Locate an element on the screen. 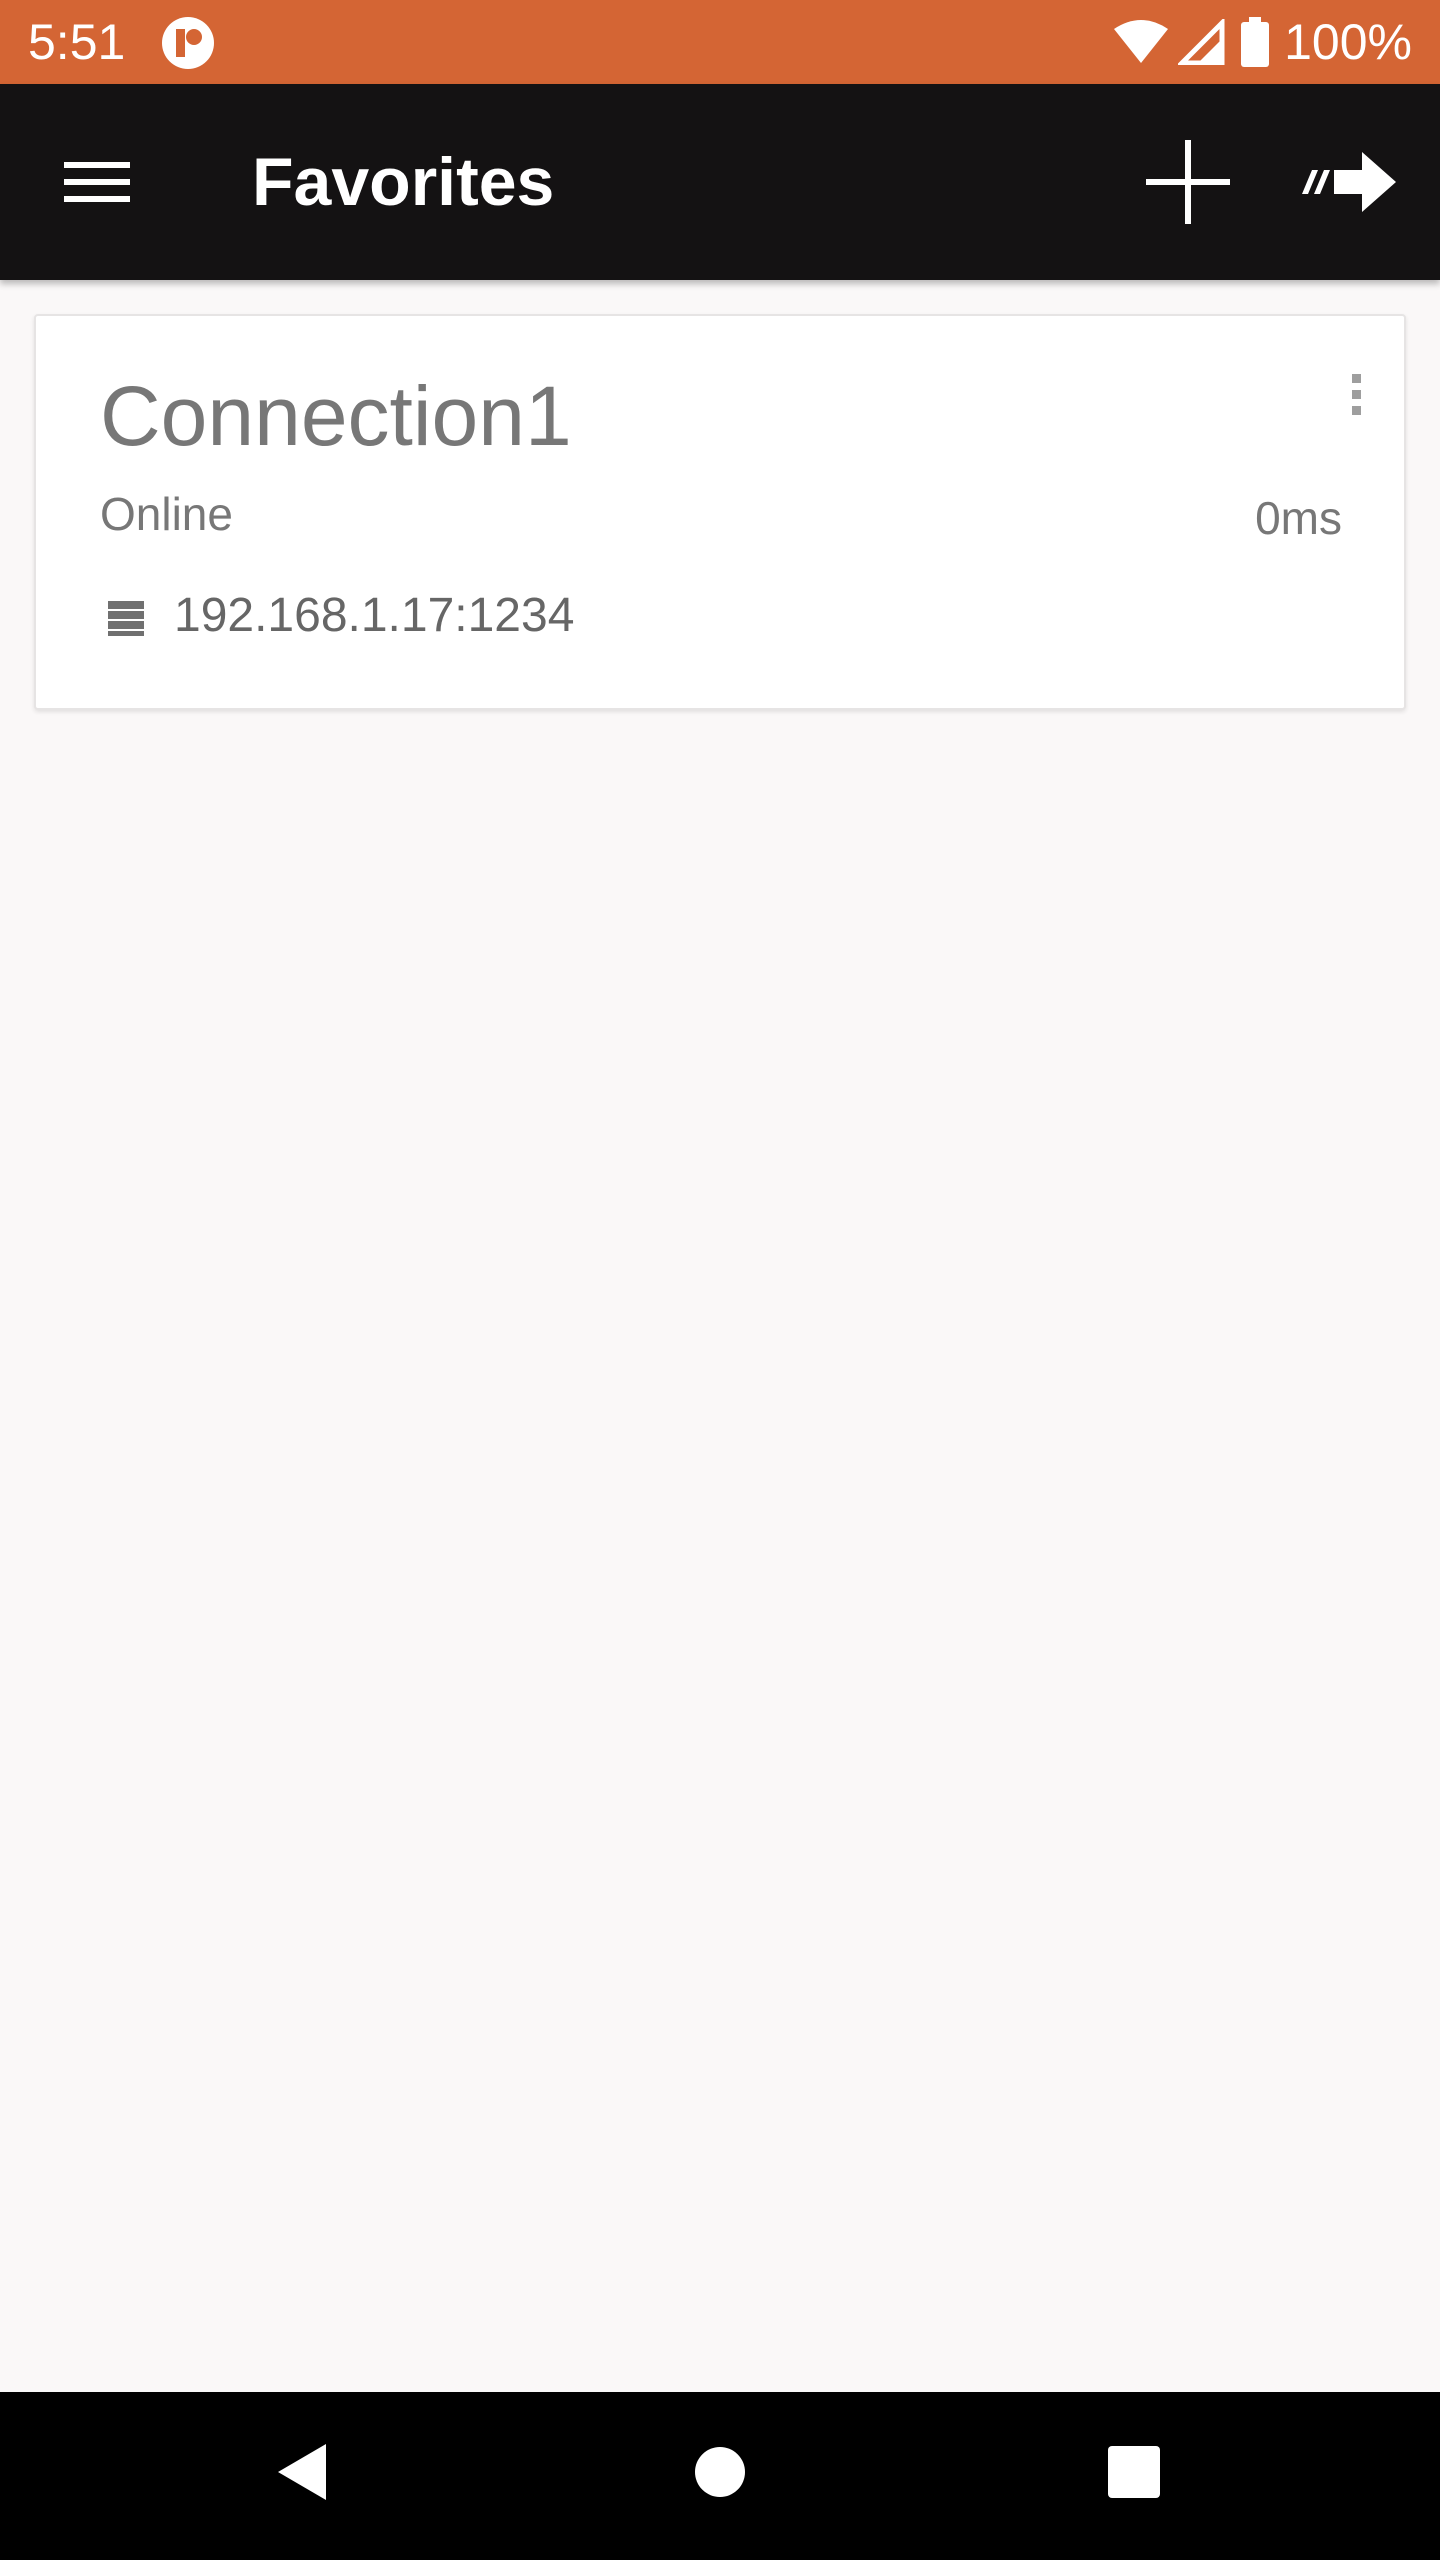 Image resolution: width=1440 pixels, height=2560 pixels. menu-icon is located at coordinates (97, 182).